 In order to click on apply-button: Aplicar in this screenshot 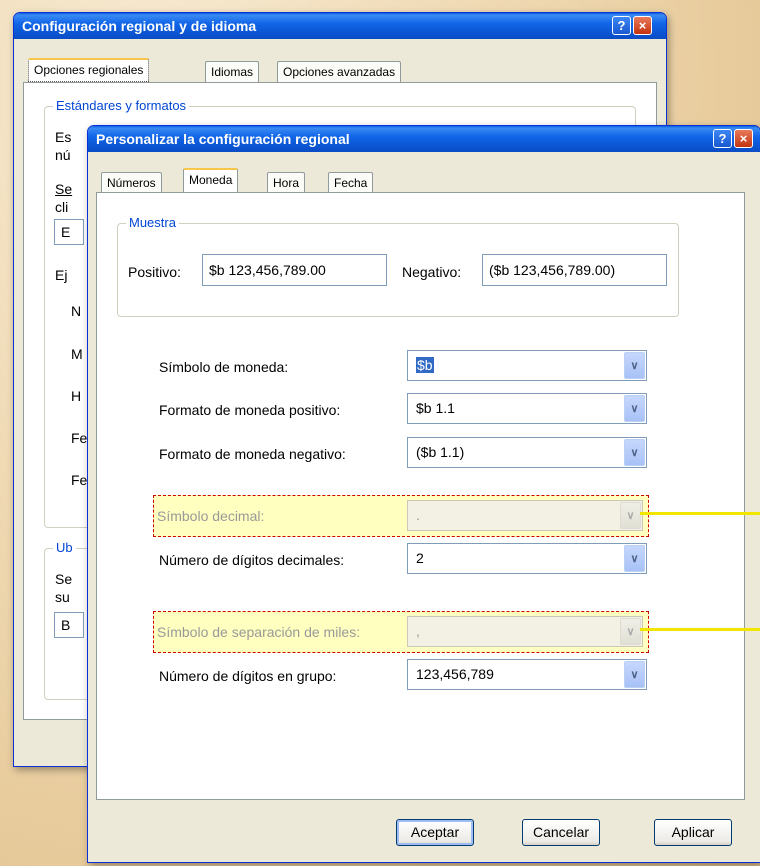, I will do `click(693, 832)`.